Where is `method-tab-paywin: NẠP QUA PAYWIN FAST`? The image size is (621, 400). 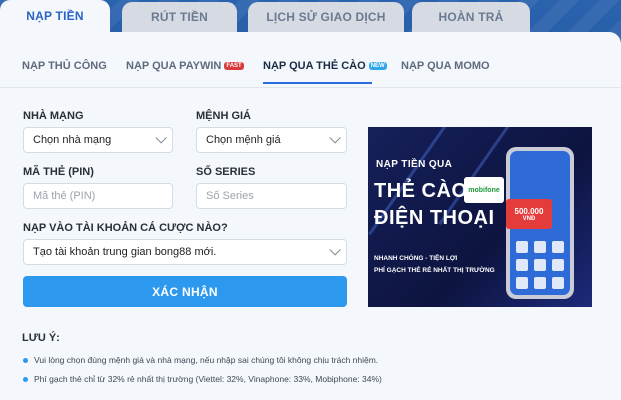
method-tab-paywin: NẠP QUA PAYWIN FAST is located at coordinates (185, 66).